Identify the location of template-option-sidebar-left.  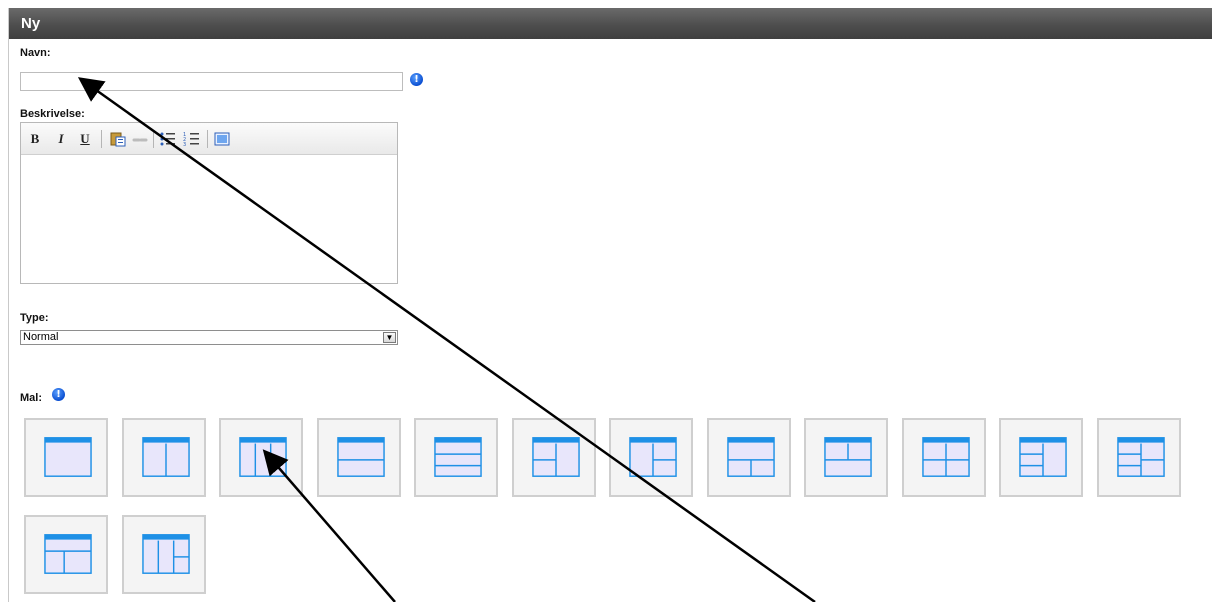
(66, 554).